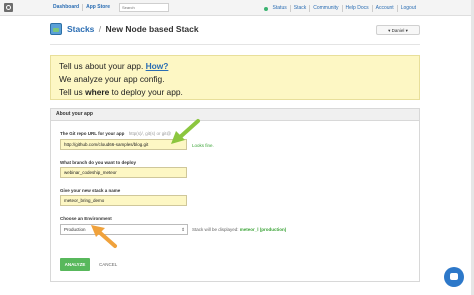  What do you see at coordinates (157, 66) in the screenshot?
I see `how-link: How?` at bounding box center [157, 66].